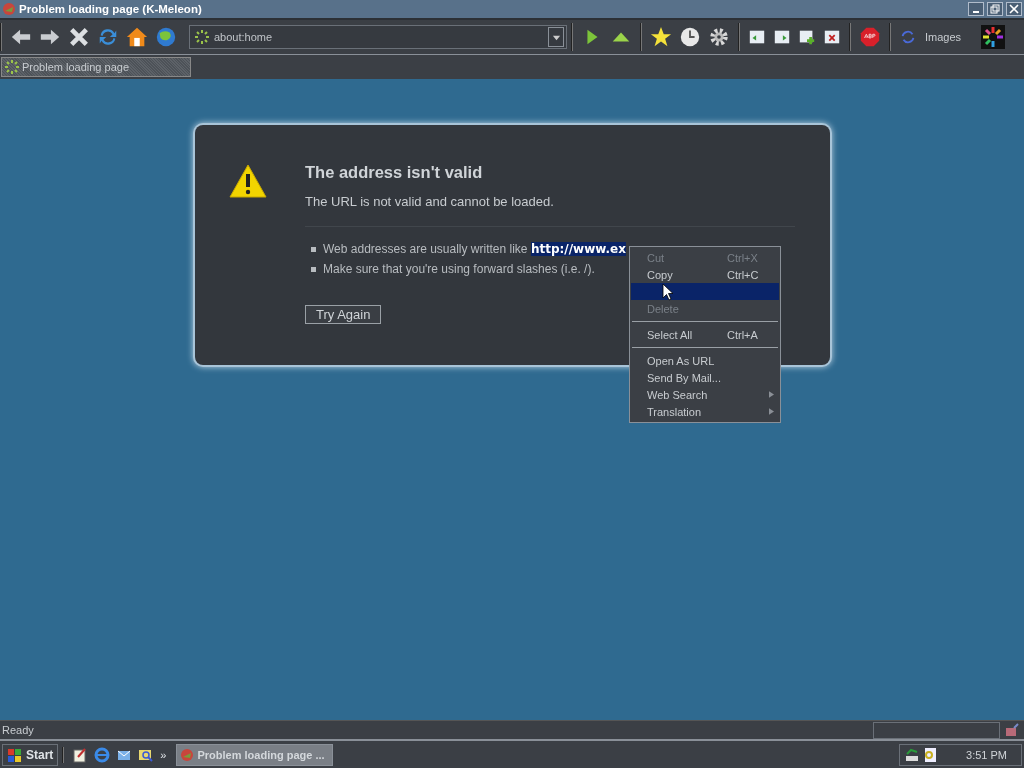 This screenshot has height=768, width=1024. What do you see at coordinates (705, 360) in the screenshot?
I see `menu-item: Open As URL` at bounding box center [705, 360].